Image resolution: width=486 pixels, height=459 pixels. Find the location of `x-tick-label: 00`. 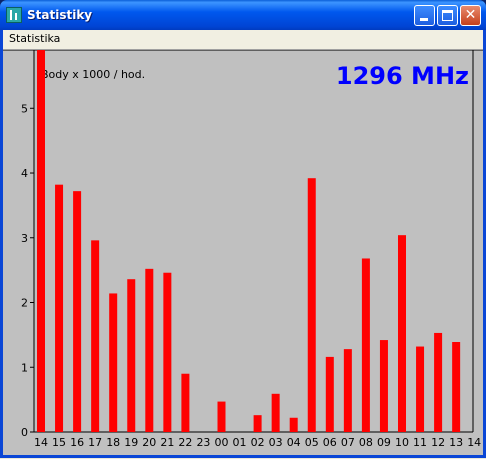

x-tick-label: 00 is located at coordinates (222, 442).